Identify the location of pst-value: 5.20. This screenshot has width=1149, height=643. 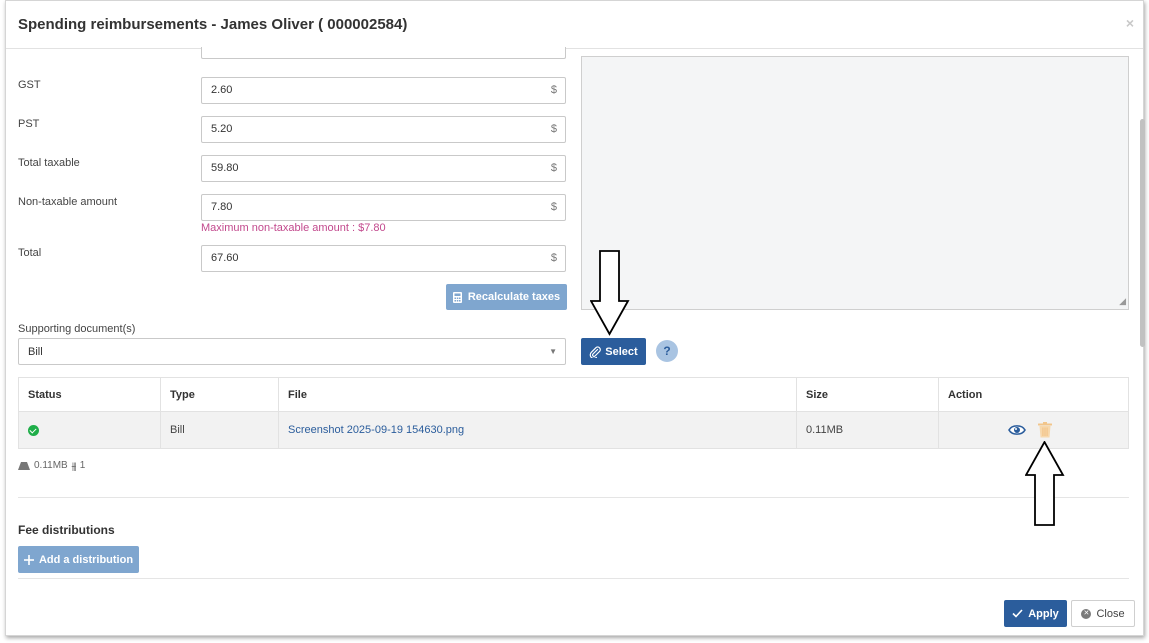
(222, 129).